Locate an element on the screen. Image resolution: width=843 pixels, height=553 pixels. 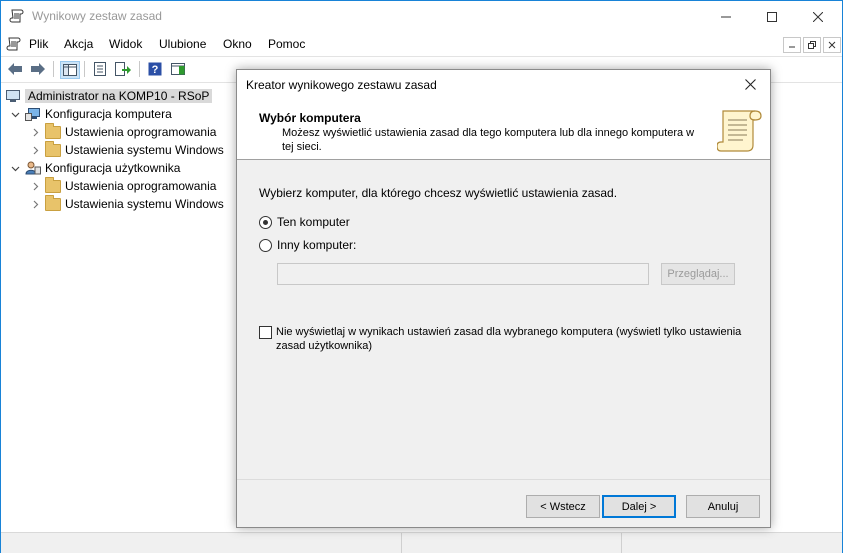
tree-item-user-config: Konfiguracja użytkownika is located at coordinates (94, 168).